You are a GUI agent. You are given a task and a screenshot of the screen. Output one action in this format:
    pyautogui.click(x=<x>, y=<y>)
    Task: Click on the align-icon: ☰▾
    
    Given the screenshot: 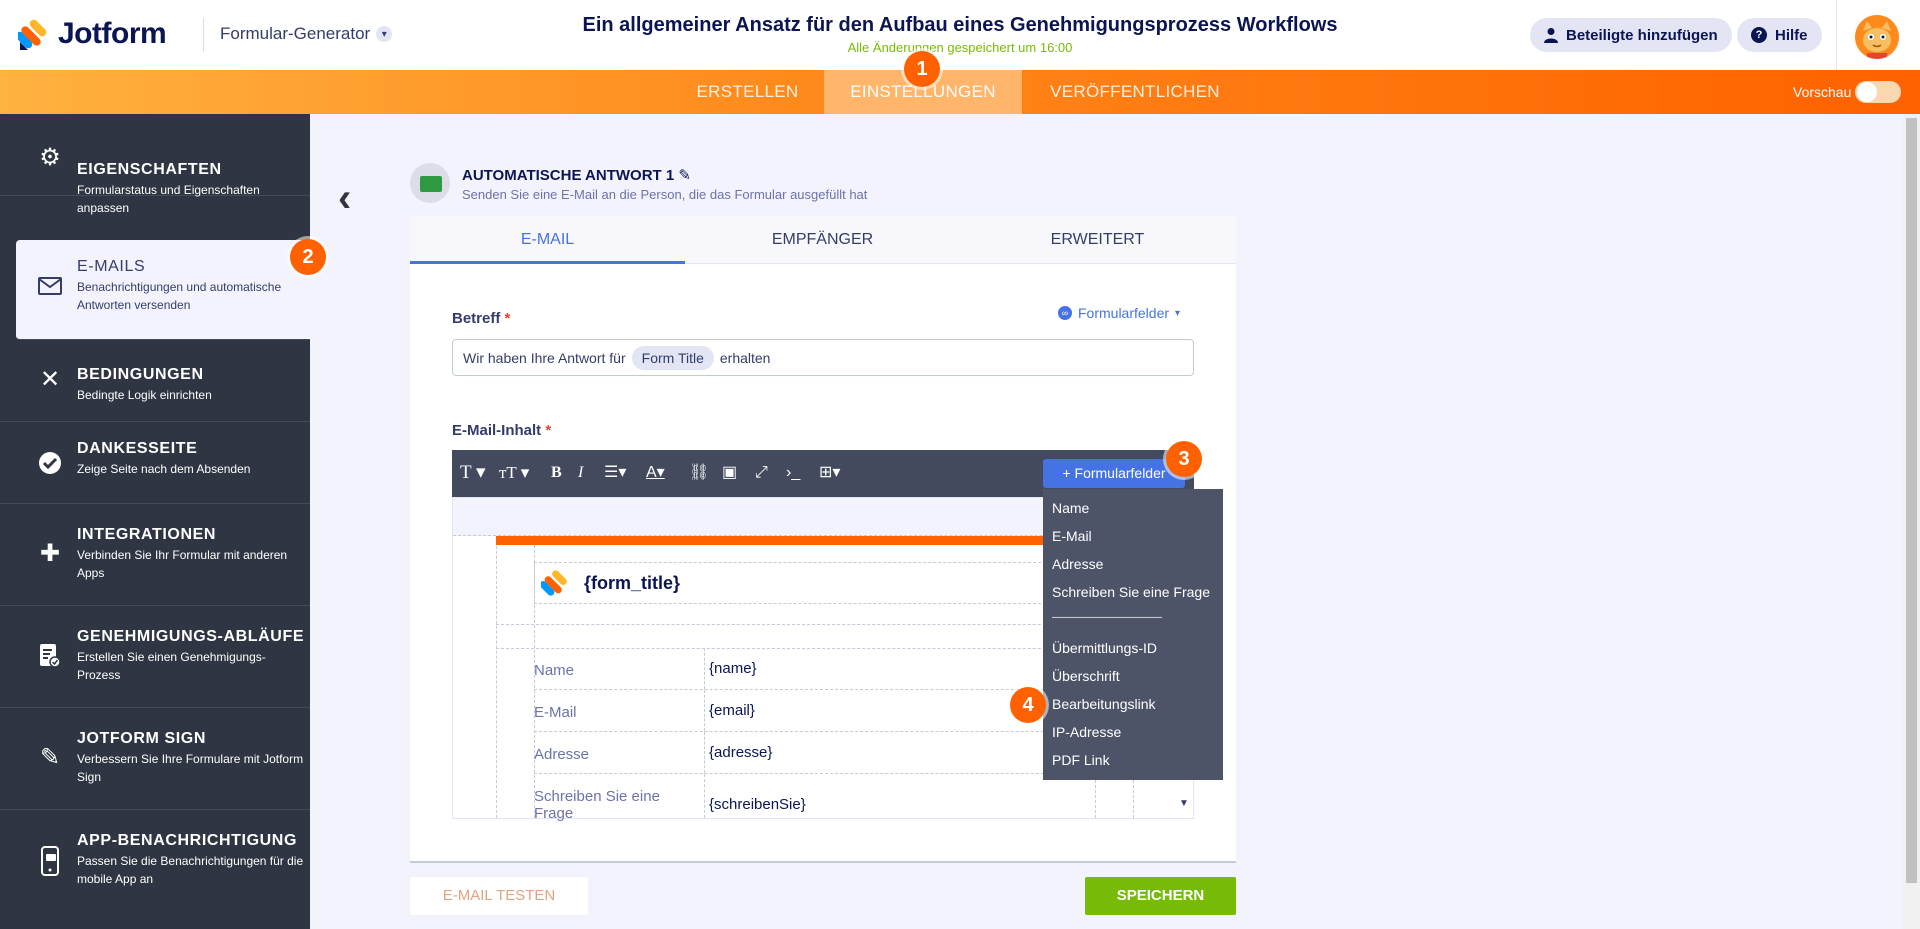 What is the action you would take?
    pyautogui.click(x=615, y=473)
    